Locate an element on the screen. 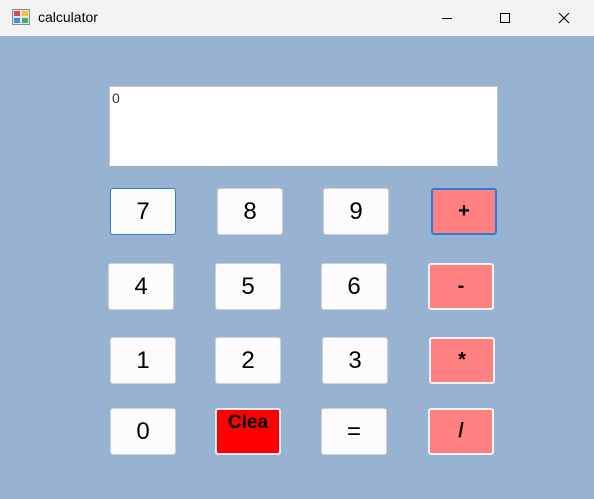  divide-button: / is located at coordinates (461, 431).